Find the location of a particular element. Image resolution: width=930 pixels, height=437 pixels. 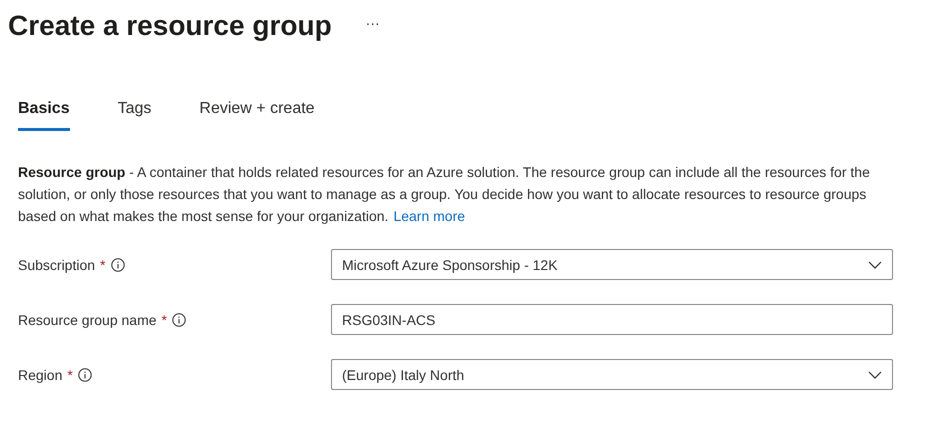

learn-more-link: Learn more is located at coordinates (429, 216).